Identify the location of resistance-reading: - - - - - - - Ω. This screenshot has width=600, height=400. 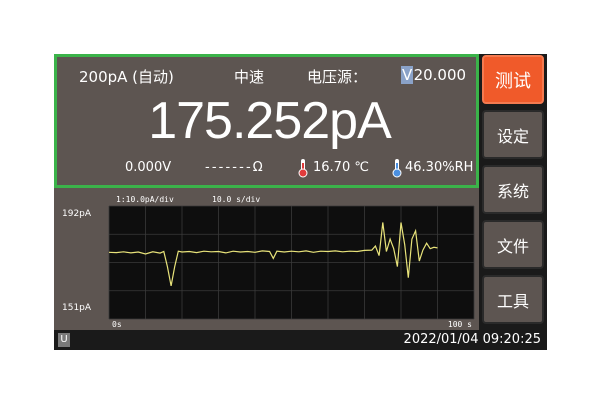
(234, 167).